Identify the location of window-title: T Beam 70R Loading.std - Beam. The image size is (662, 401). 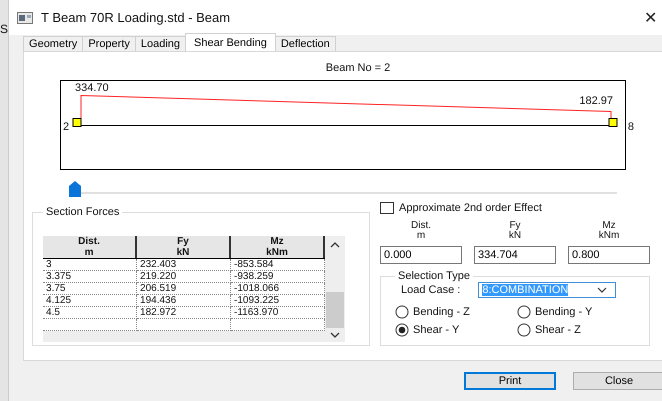
(136, 17).